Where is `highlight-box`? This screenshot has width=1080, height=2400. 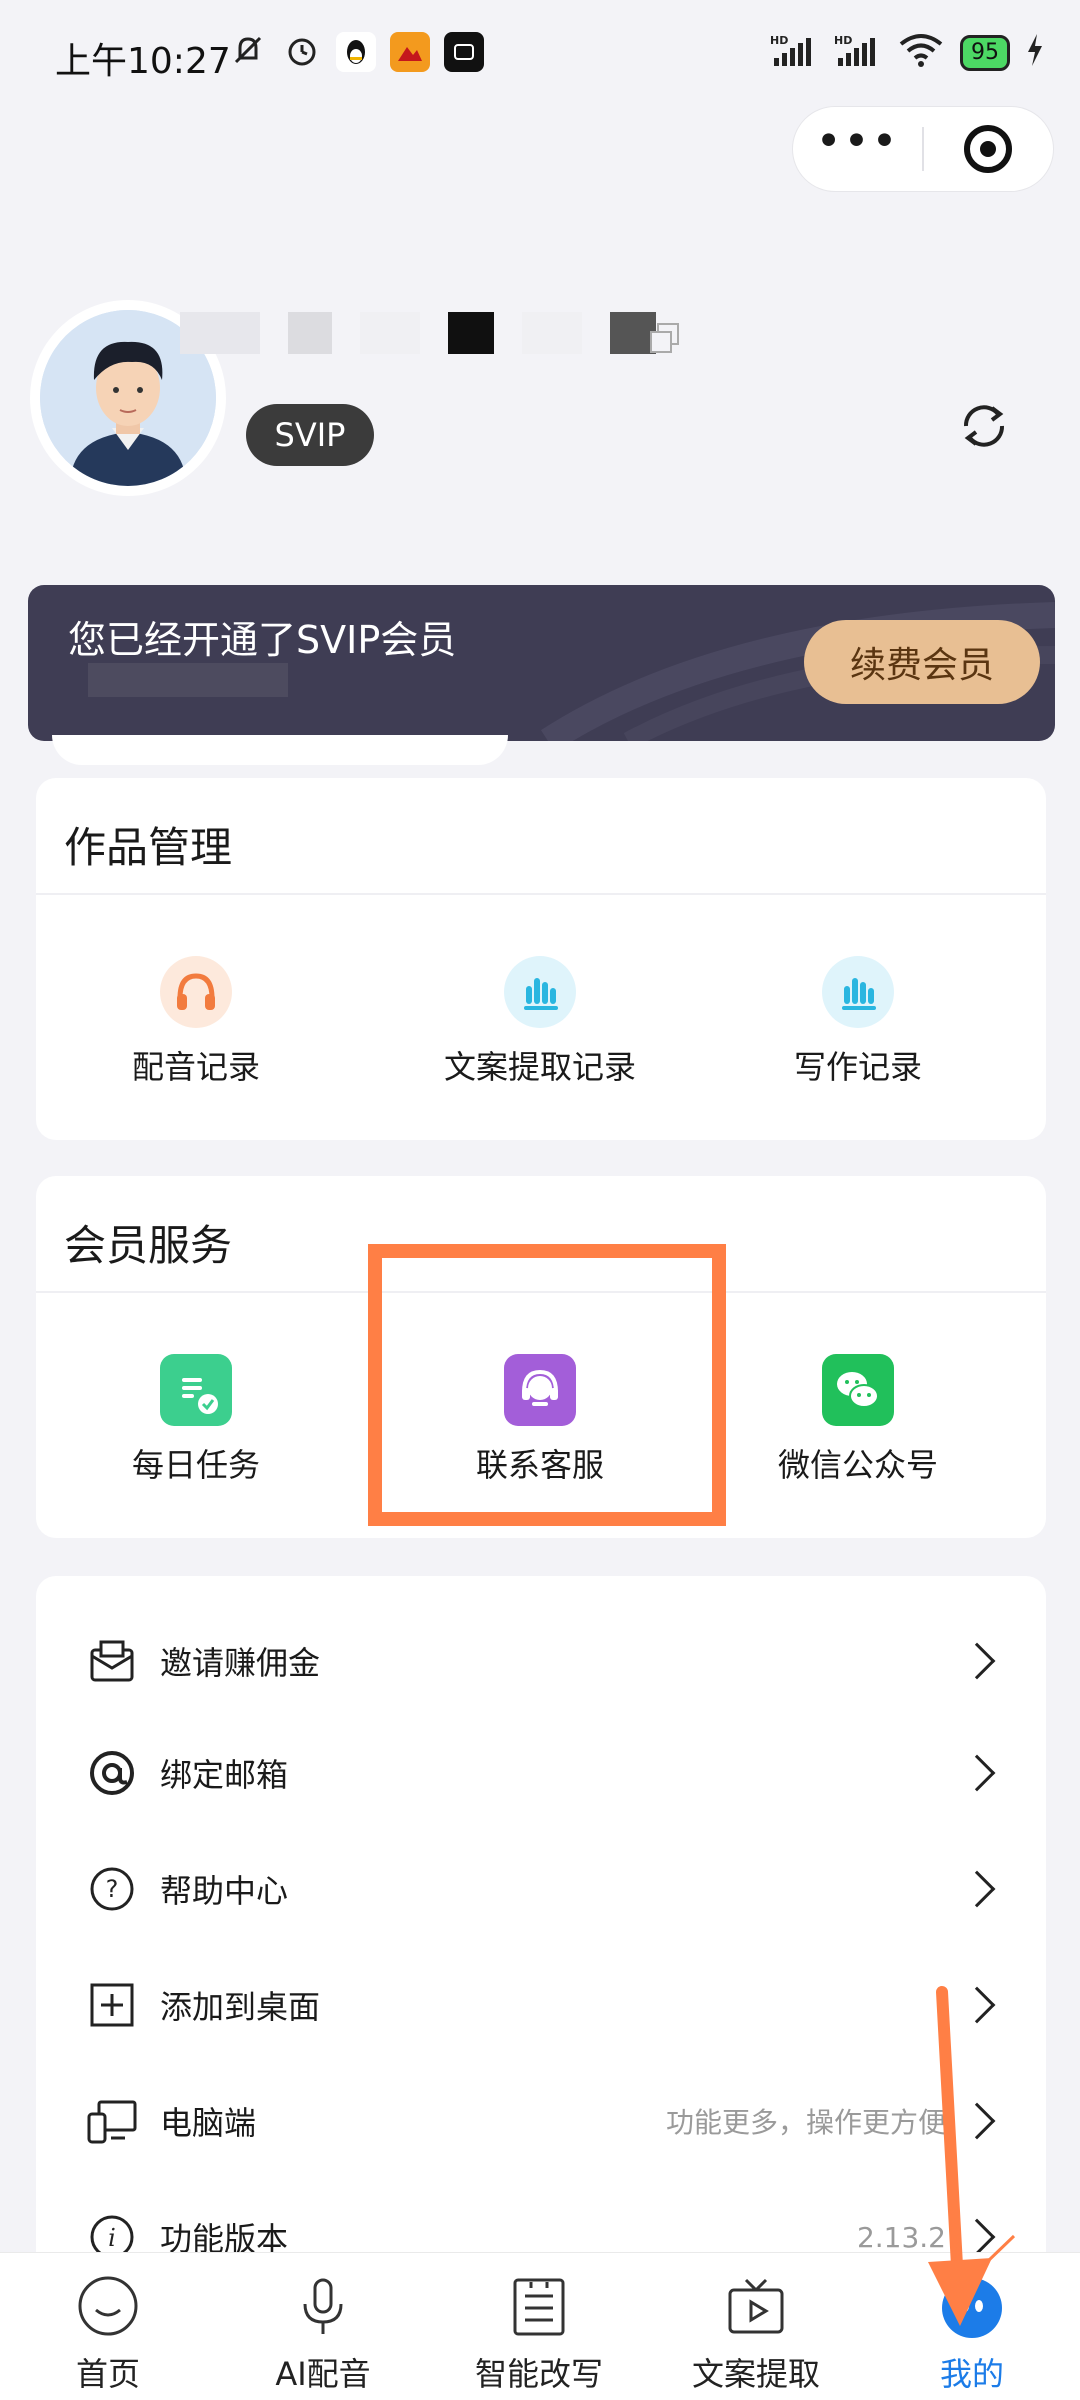
highlight-box is located at coordinates (547, 1385).